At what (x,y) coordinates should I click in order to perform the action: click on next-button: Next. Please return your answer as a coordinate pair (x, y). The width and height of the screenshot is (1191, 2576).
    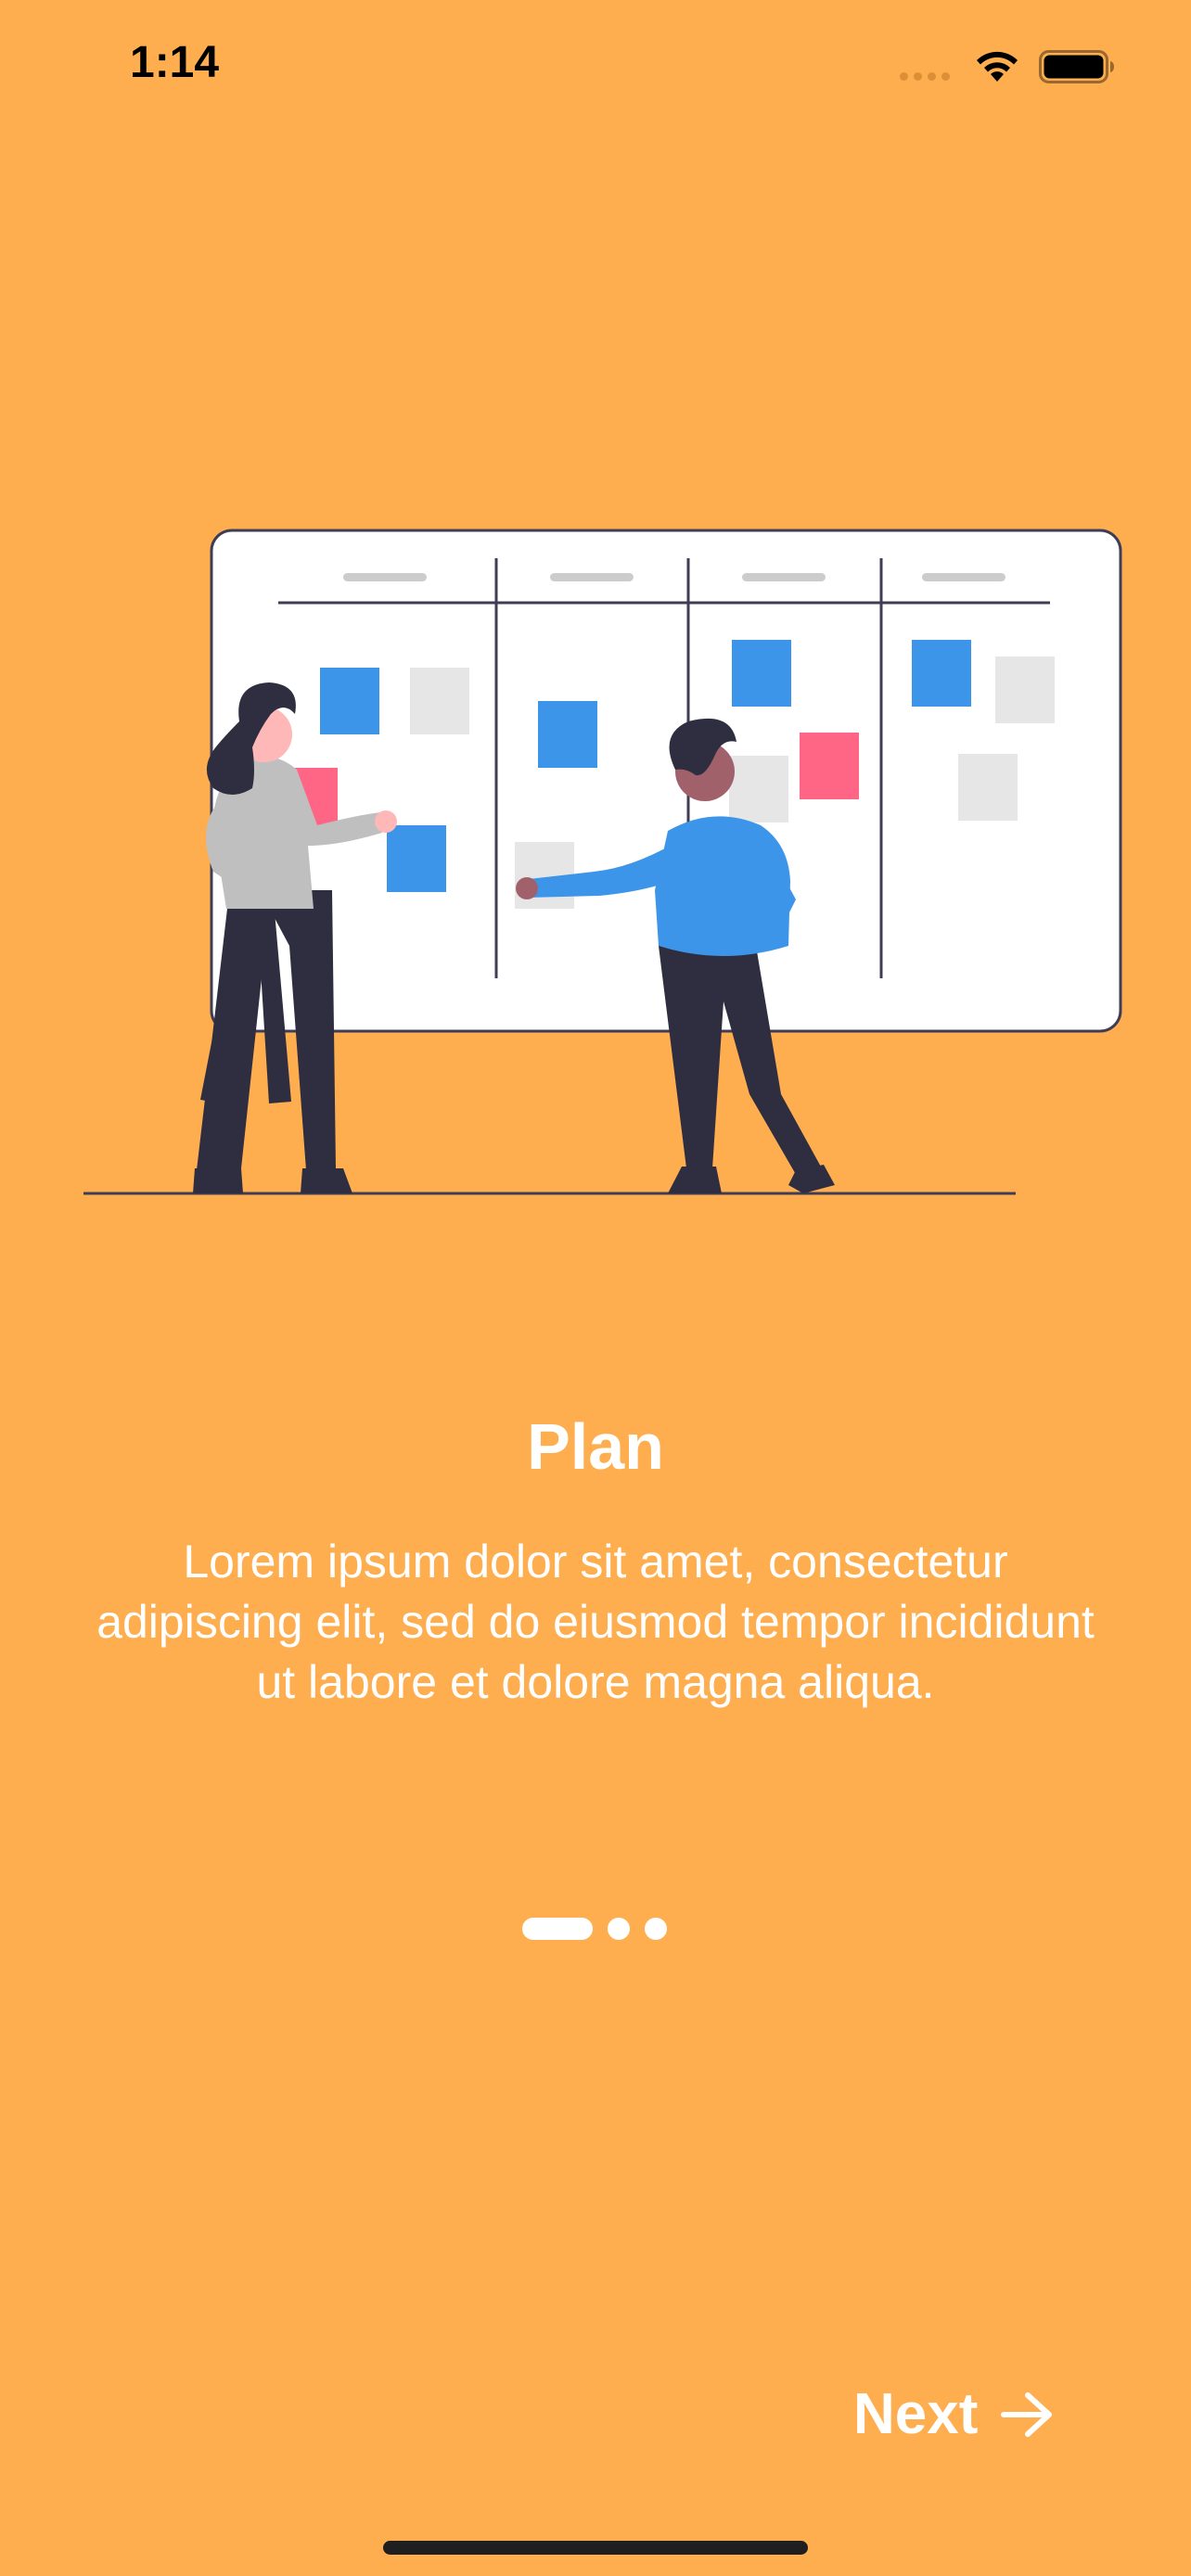
    Looking at the image, I should click on (953, 2414).